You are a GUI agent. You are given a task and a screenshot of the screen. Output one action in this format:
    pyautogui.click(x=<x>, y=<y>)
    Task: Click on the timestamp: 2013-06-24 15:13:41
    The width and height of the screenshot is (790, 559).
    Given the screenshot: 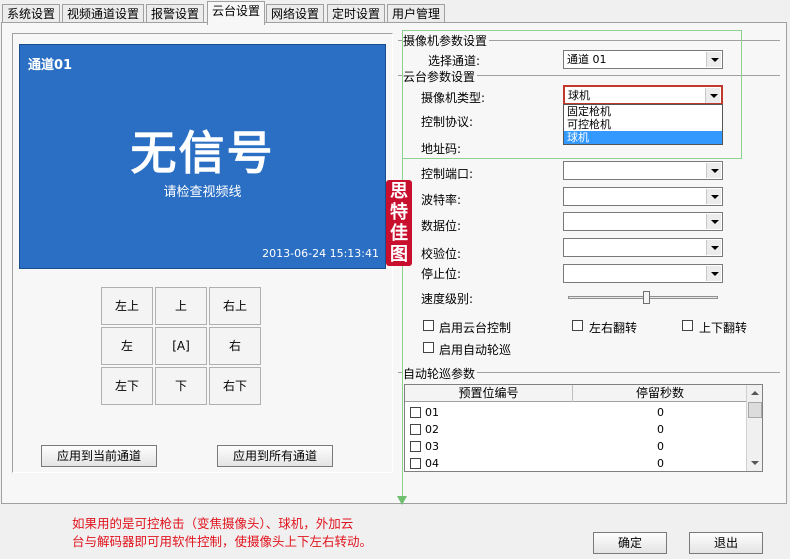 What is the action you would take?
    pyautogui.click(x=320, y=253)
    